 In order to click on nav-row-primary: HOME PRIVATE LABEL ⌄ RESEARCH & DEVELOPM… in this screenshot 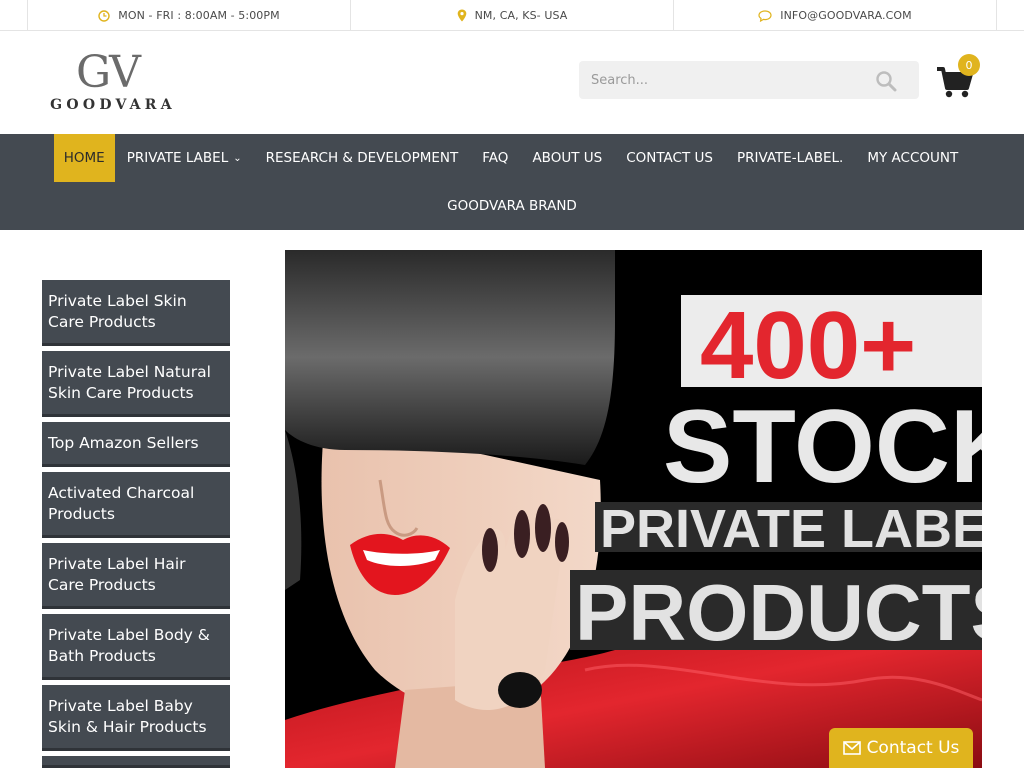, I will do `click(512, 158)`.